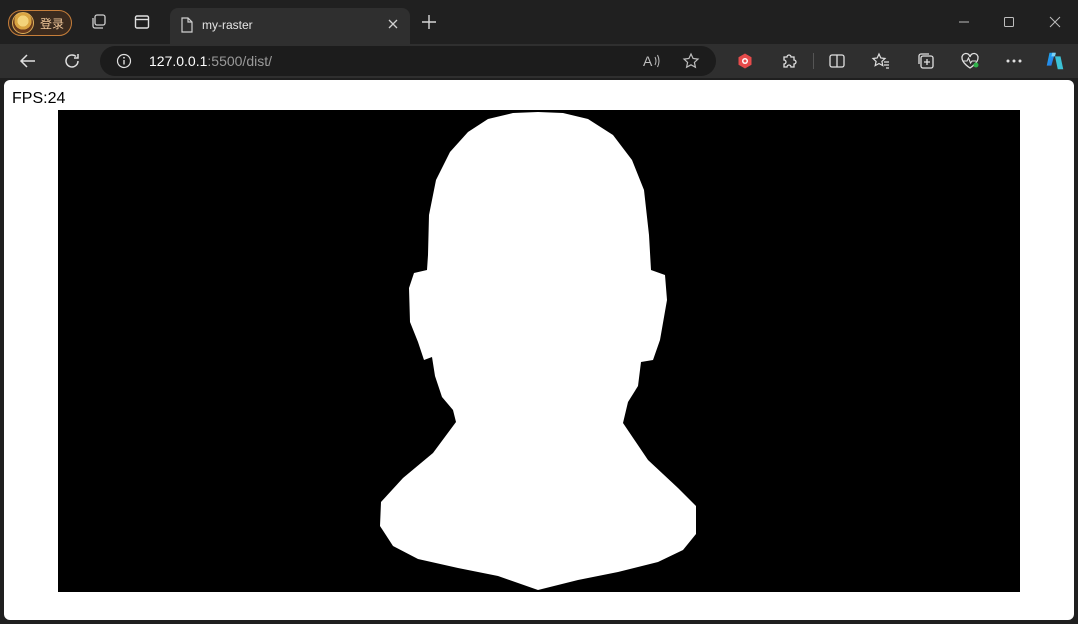 Image resolution: width=1078 pixels, height=624 pixels. What do you see at coordinates (539, 22) in the screenshot?
I see `tab-strip: 登录 my-raster` at bounding box center [539, 22].